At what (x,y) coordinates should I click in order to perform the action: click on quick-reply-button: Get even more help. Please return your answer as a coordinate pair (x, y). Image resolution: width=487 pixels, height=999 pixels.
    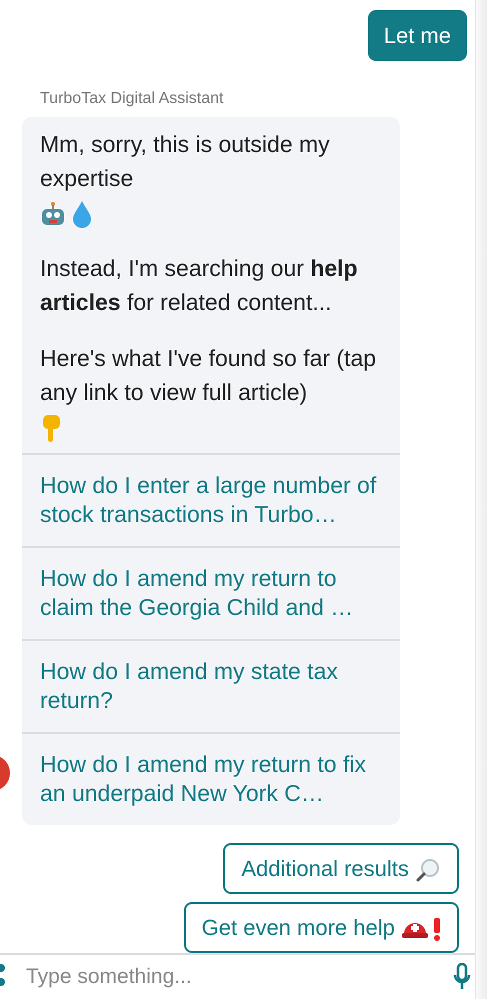
    Looking at the image, I should click on (321, 927).